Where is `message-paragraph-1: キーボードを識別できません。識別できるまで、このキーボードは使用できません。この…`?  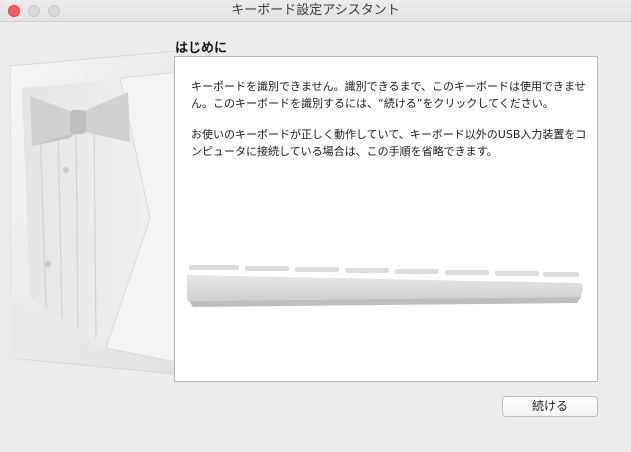
message-paragraph-1: キーボードを識別できません。識別できるまで、このキーボードは使用できません。この… is located at coordinates (388, 95).